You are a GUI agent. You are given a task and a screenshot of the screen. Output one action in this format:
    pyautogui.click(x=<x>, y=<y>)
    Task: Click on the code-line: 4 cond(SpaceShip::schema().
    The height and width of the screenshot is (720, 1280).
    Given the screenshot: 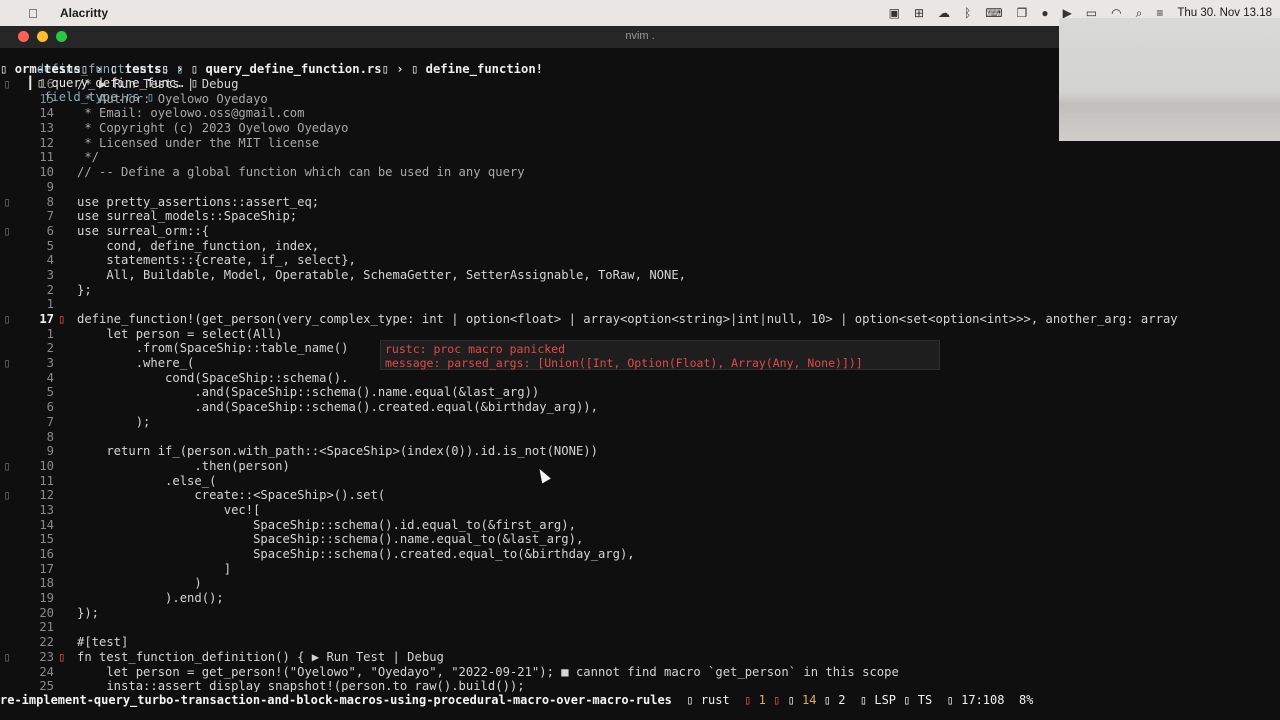 What is the action you would take?
    pyautogui.click(x=640, y=378)
    